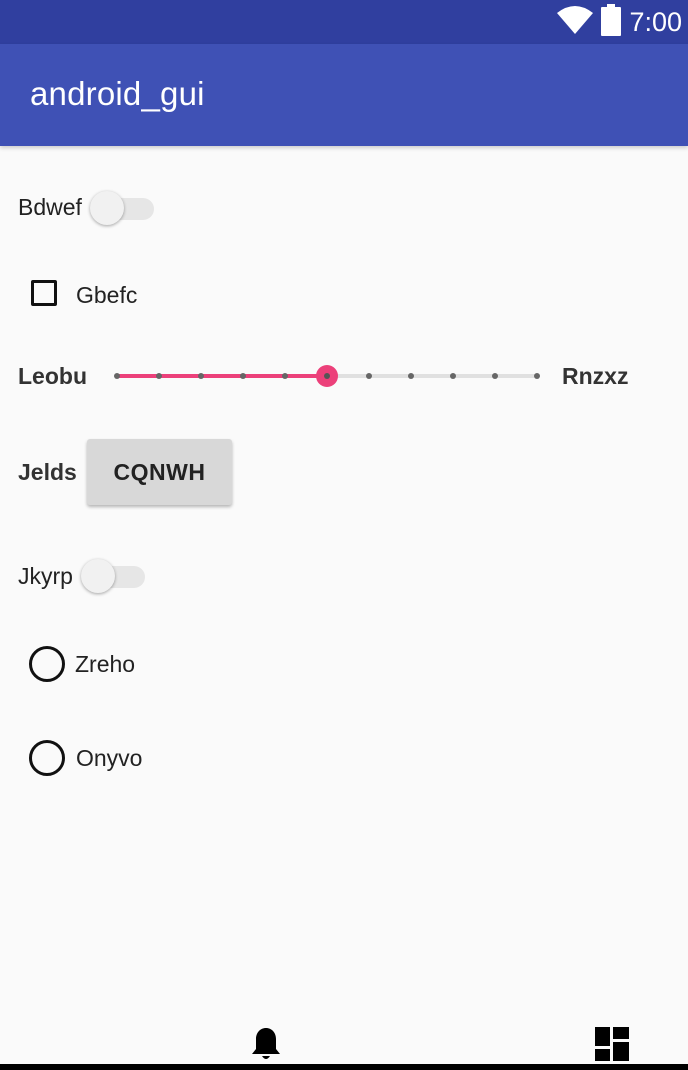 Image resolution: width=688 pixels, height=1070 pixels. What do you see at coordinates (575, 22) in the screenshot?
I see `wifi-icon` at bounding box center [575, 22].